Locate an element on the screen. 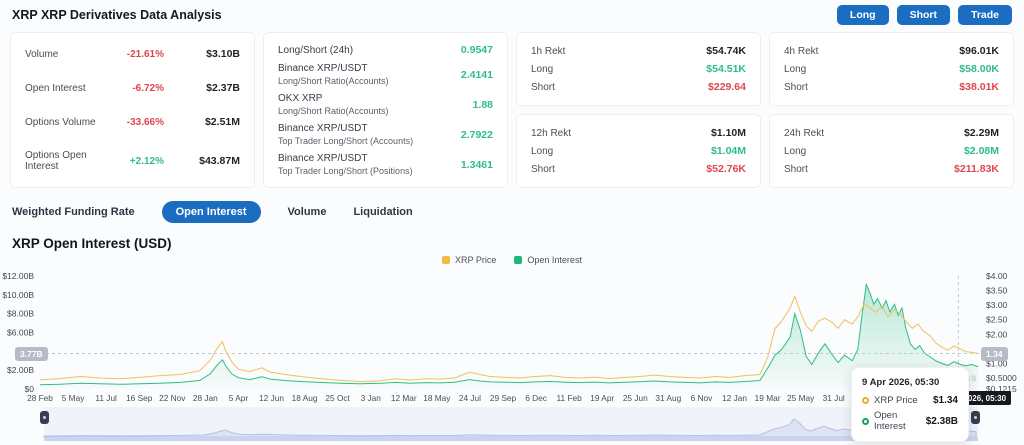 Image resolution: width=1024 pixels, height=445 pixels. brush-handle-left is located at coordinates (44, 417).